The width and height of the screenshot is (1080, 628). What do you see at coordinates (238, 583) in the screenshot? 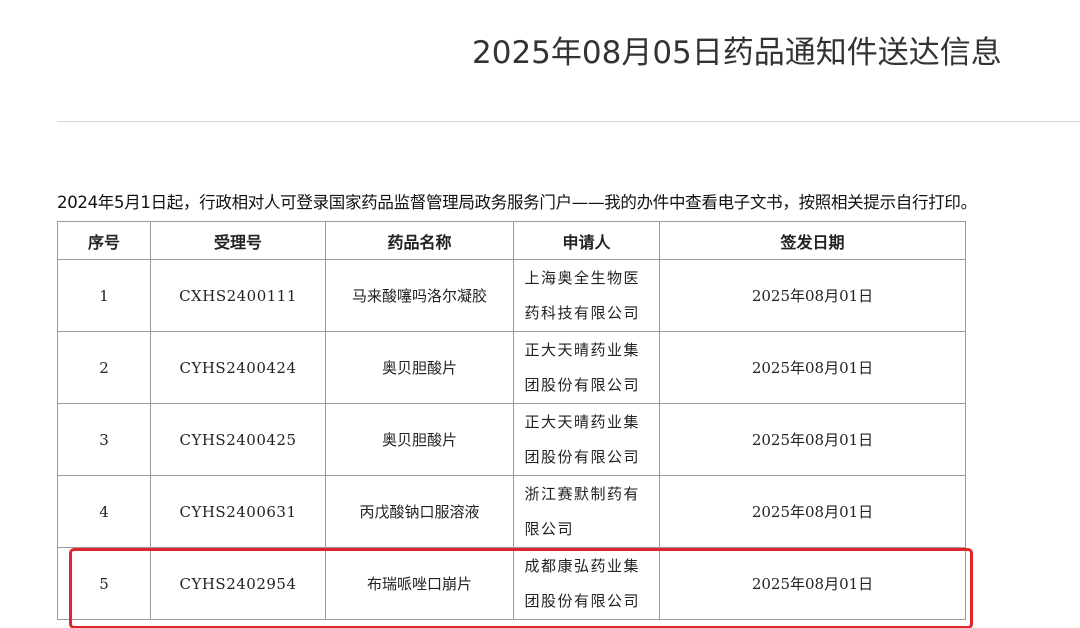
I see `cell-acceptance-no: CYHS2402954` at bounding box center [238, 583].